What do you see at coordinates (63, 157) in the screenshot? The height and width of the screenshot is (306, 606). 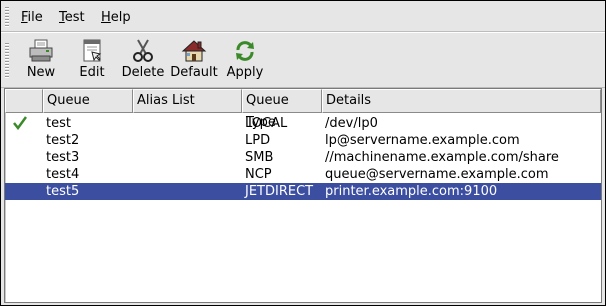 I see `queue-name-cell: test3` at bounding box center [63, 157].